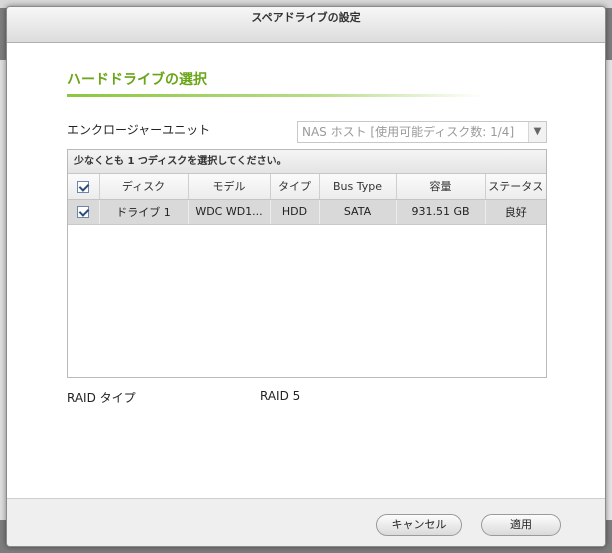 This screenshot has height=553, width=612. I want to click on enclosure-select: NAS ホスト [使用可能ディスク数: 1/4] ▼, so click(422, 132).